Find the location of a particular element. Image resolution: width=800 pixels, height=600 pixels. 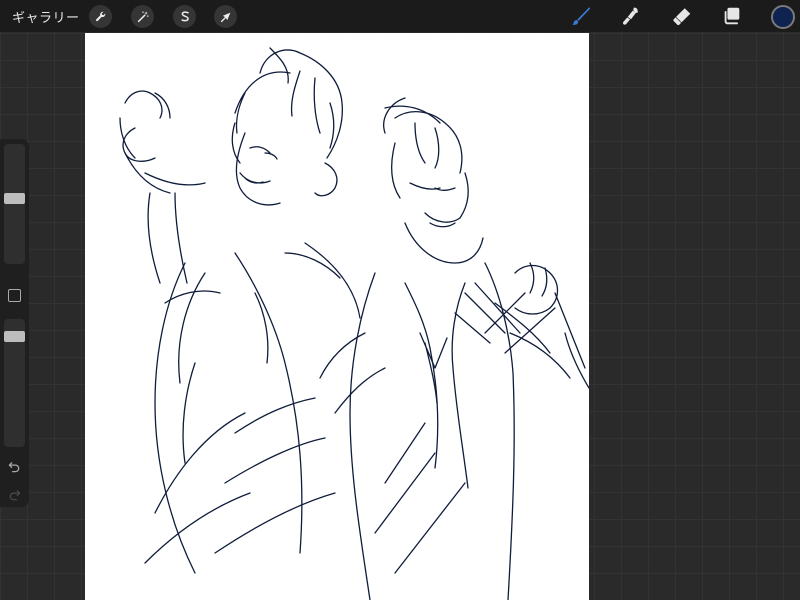

brush-icon is located at coordinates (581, 16).